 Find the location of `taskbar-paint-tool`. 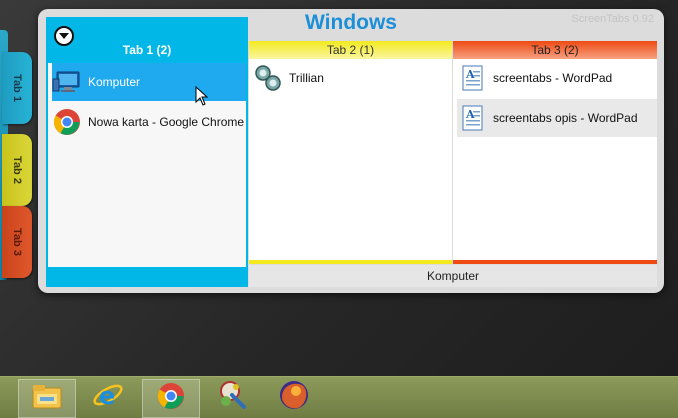

taskbar-paint-tool is located at coordinates (232, 397).